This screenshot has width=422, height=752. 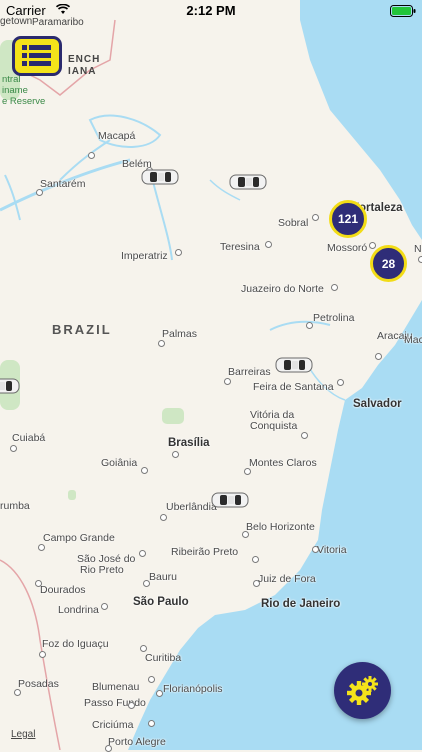 What do you see at coordinates (58, 22) in the screenshot?
I see `map-label-paramaribo: Paramaribo` at bounding box center [58, 22].